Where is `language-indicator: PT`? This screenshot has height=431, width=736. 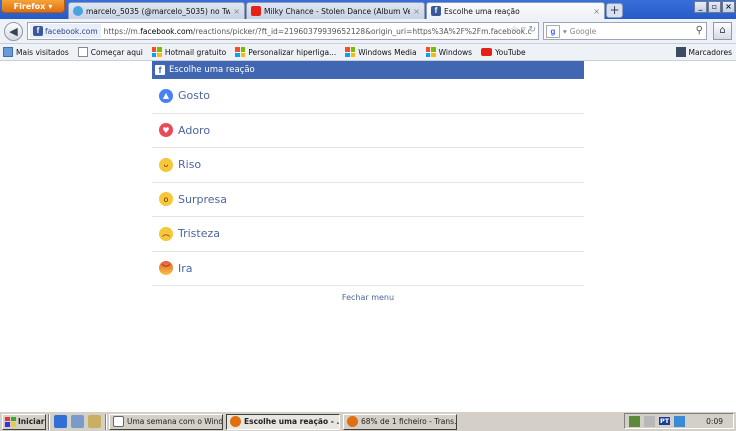
language-indicator: PT is located at coordinates (665, 421).